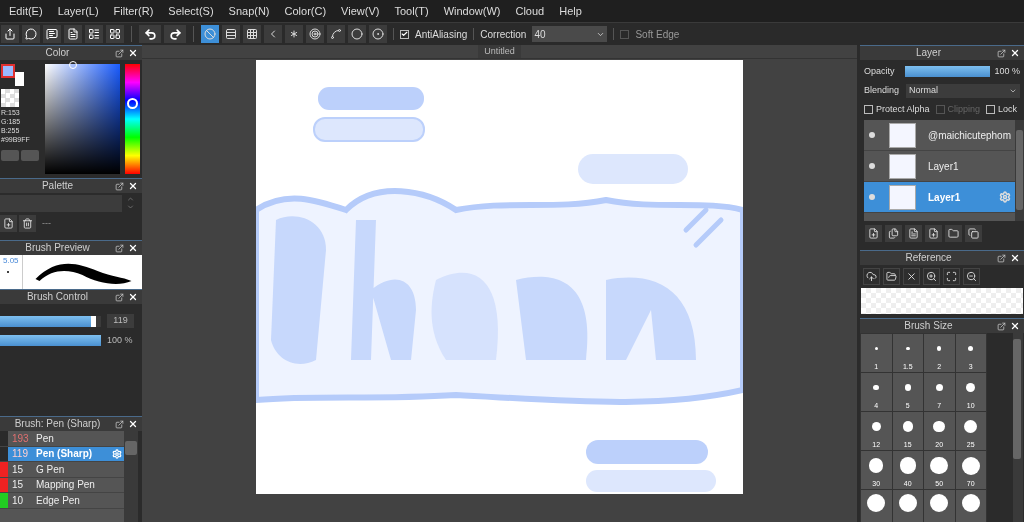 The width and height of the screenshot is (1024, 522). Describe the element at coordinates (570, 11) in the screenshot. I see `menu-item: Help` at that location.